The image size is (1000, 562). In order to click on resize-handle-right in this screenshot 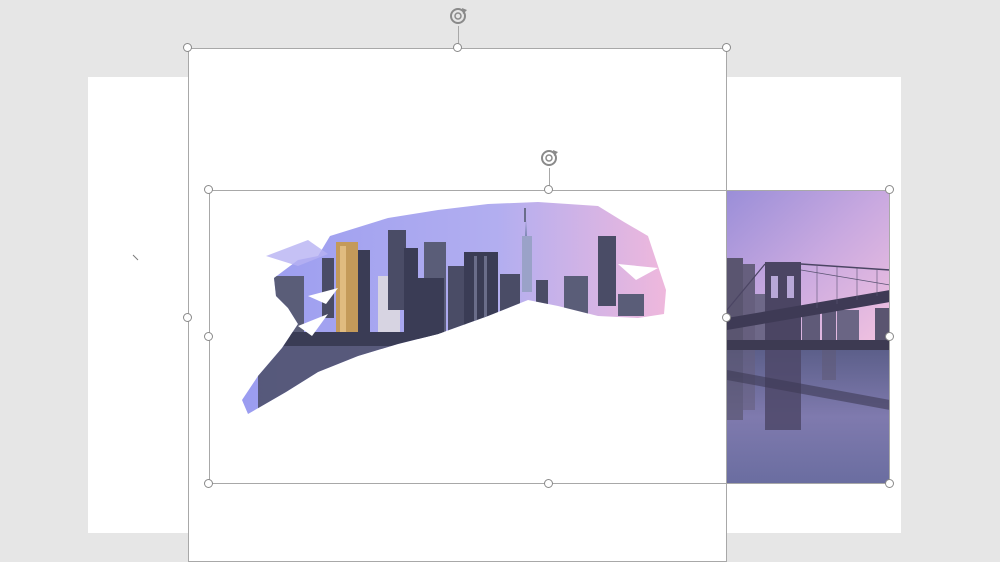, I will do `click(726, 317)`.